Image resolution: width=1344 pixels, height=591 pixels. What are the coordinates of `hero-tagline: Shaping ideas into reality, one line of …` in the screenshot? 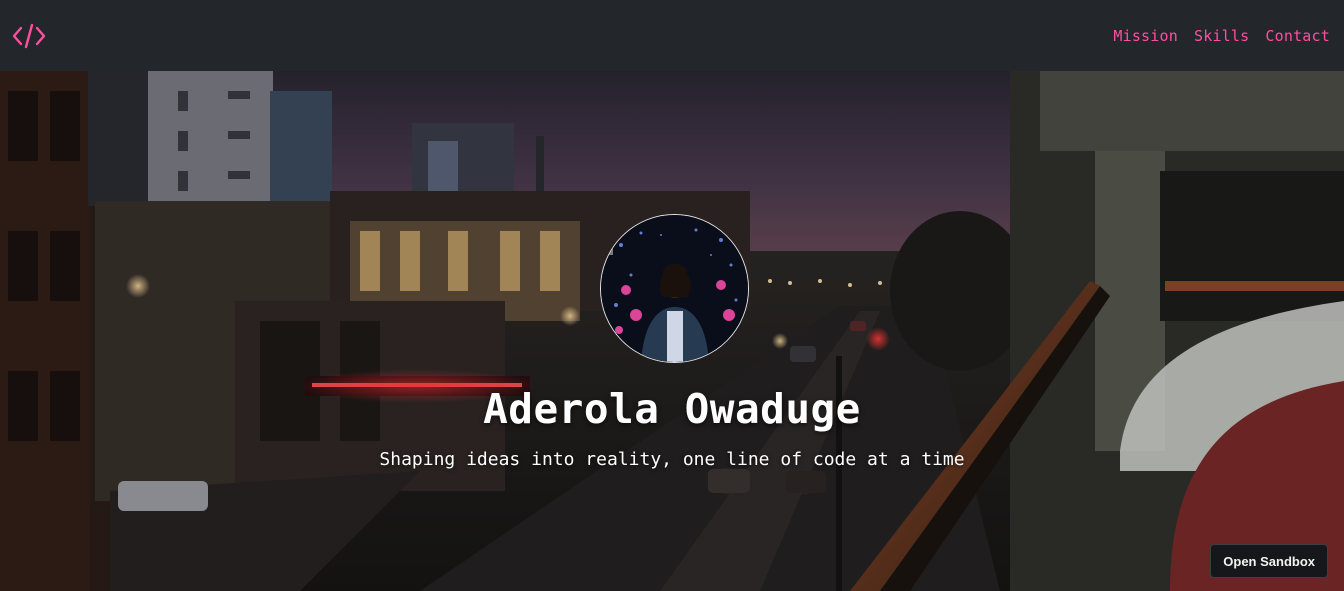 It's located at (672, 459).